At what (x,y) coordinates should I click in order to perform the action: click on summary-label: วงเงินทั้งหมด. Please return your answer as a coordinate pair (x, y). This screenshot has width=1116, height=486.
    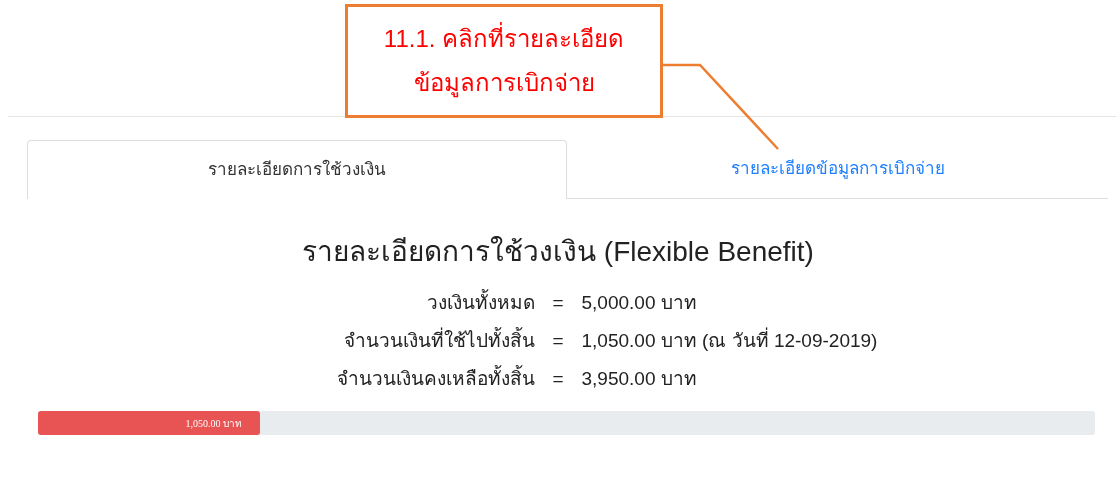
    Looking at the image, I should click on (284, 303).